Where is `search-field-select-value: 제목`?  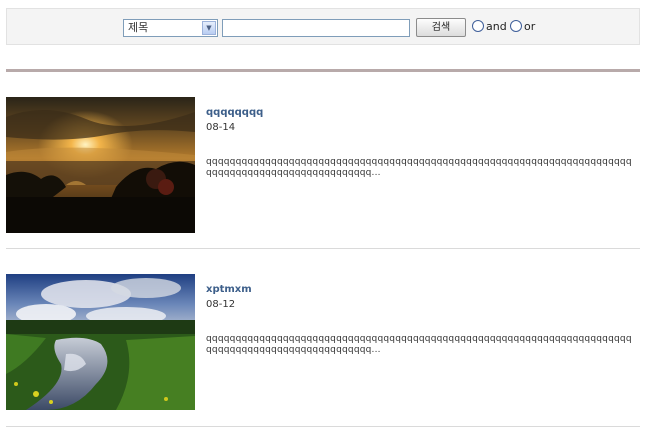 search-field-select-value: 제목 is located at coordinates (138, 27).